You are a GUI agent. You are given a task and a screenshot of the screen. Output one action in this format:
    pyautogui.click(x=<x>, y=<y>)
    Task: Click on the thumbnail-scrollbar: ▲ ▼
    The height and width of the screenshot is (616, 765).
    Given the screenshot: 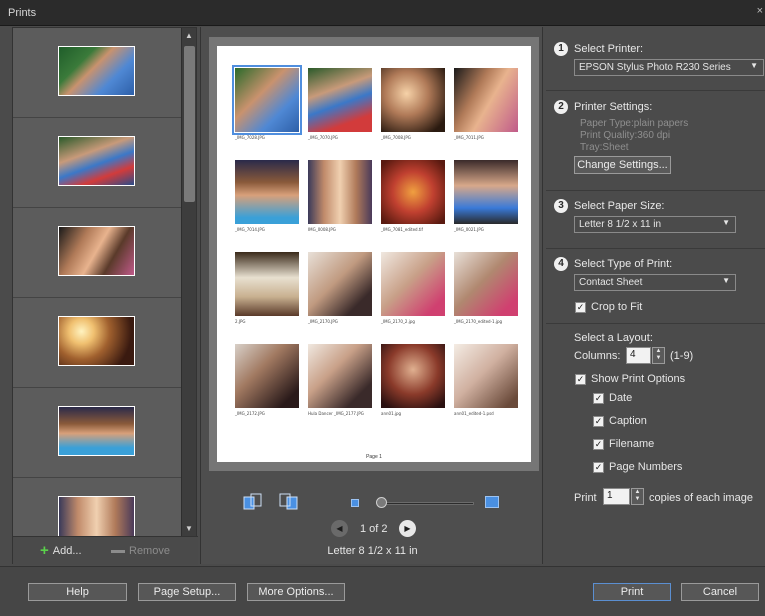 What is the action you would take?
    pyautogui.click(x=188, y=282)
    